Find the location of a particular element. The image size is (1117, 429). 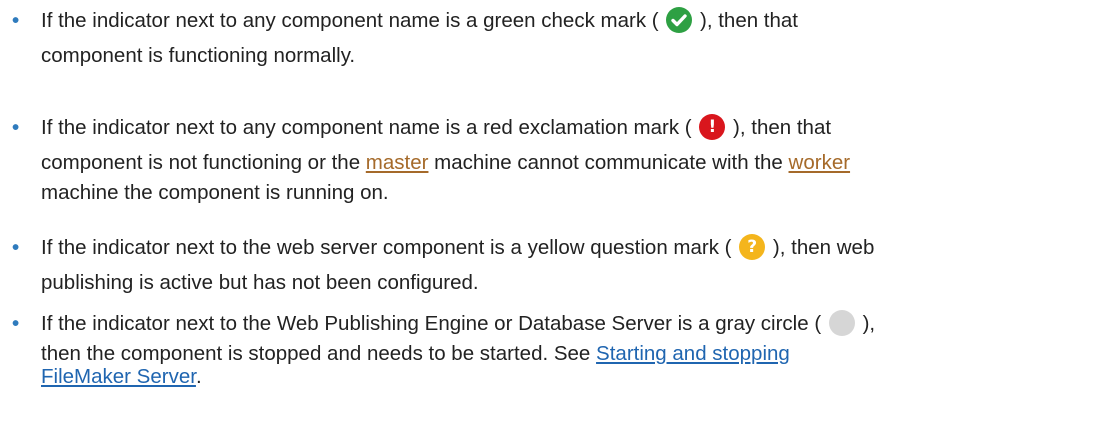

starting-stopping-link: Starting and stopping is located at coordinates (693, 353).